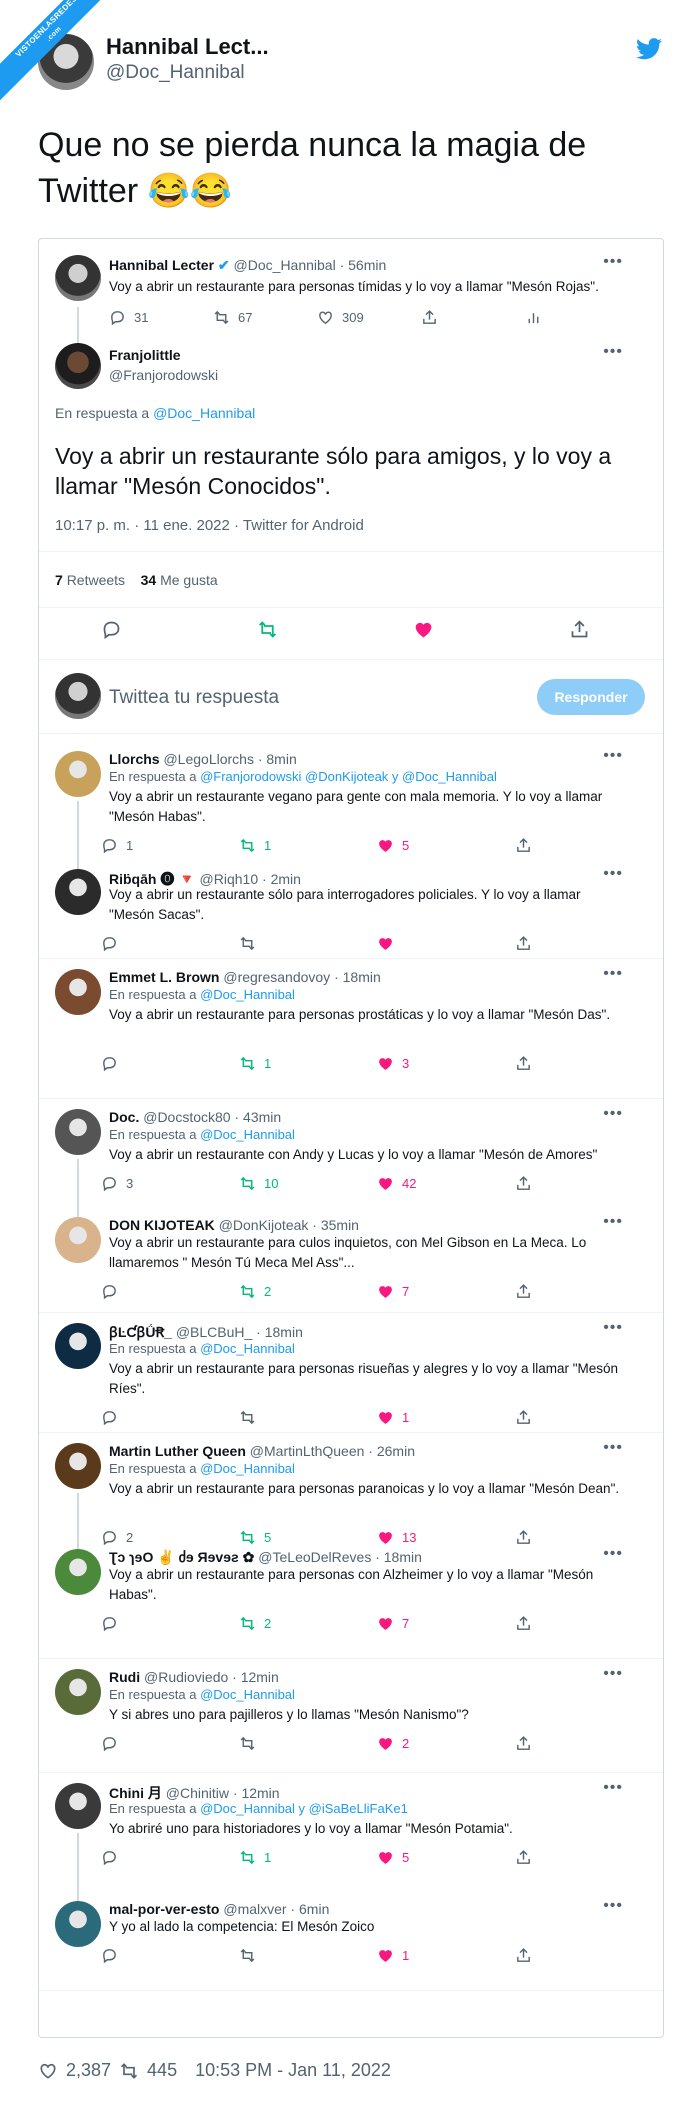 This screenshot has height=2116, width=700. I want to click on author-line: DON KIJOTEAK @DonKijoteak · 35min, so click(234, 1225).